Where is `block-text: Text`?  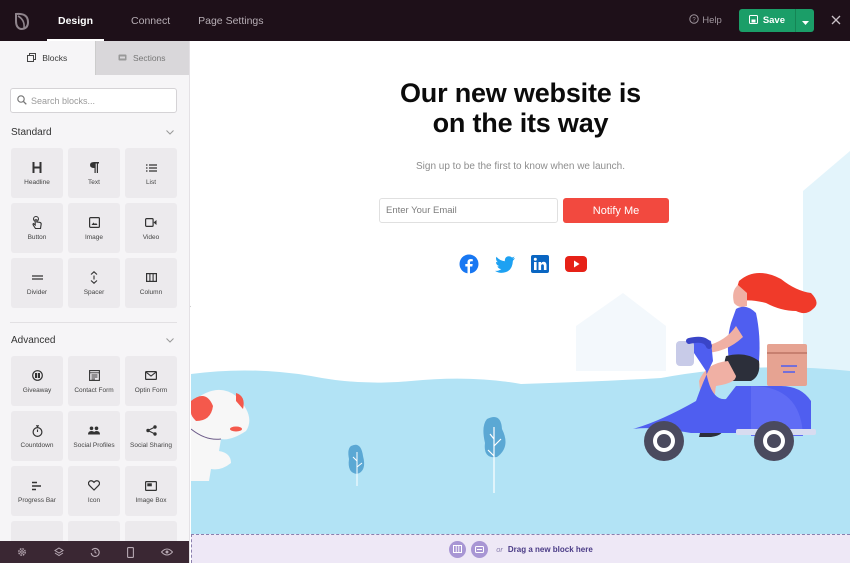 block-text: Text is located at coordinates (94, 173).